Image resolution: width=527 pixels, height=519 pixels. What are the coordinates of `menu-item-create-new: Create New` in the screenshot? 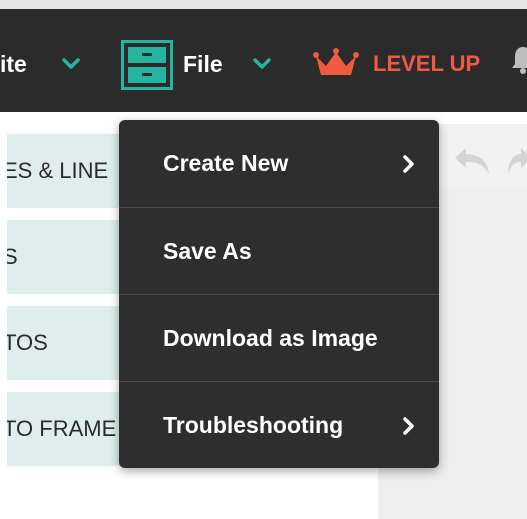 It's located at (279, 163).